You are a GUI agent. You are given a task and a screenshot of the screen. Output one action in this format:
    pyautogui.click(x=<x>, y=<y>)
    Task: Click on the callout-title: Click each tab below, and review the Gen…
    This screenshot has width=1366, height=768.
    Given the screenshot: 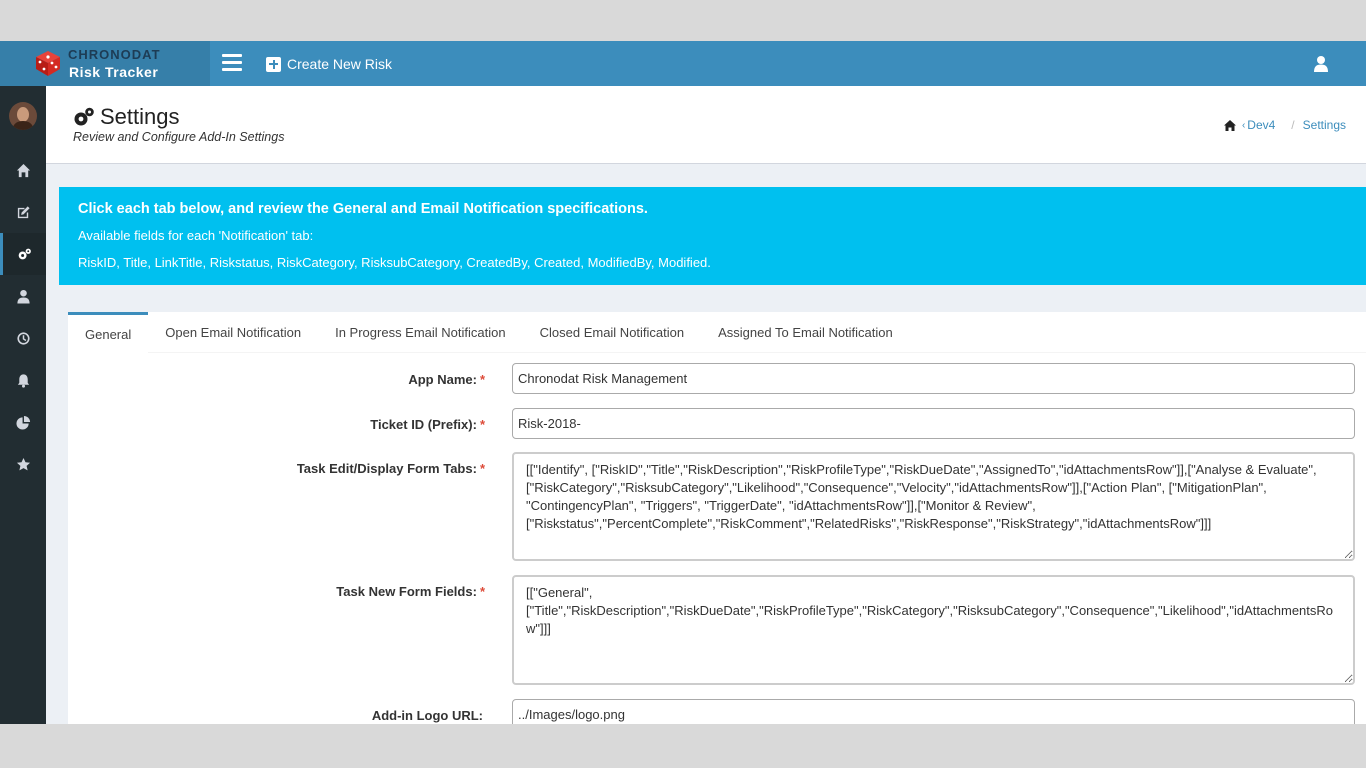 What is the action you would take?
    pyautogui.click(x=363, y=209)
    